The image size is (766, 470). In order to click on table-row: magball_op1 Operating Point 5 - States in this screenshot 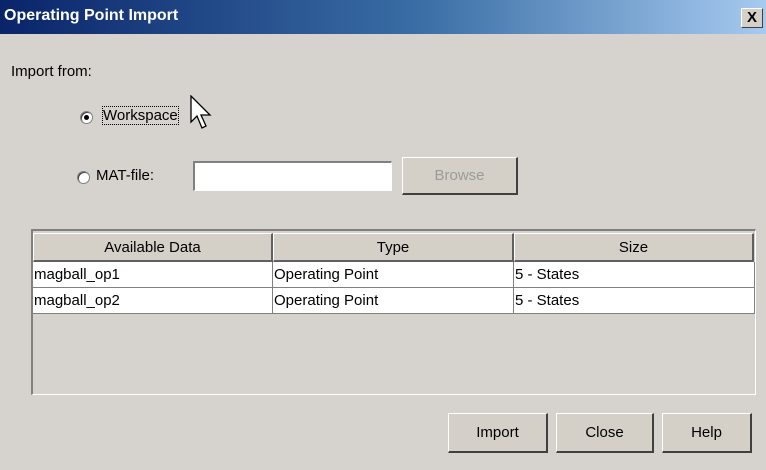, I will do `click(394, 275)`.